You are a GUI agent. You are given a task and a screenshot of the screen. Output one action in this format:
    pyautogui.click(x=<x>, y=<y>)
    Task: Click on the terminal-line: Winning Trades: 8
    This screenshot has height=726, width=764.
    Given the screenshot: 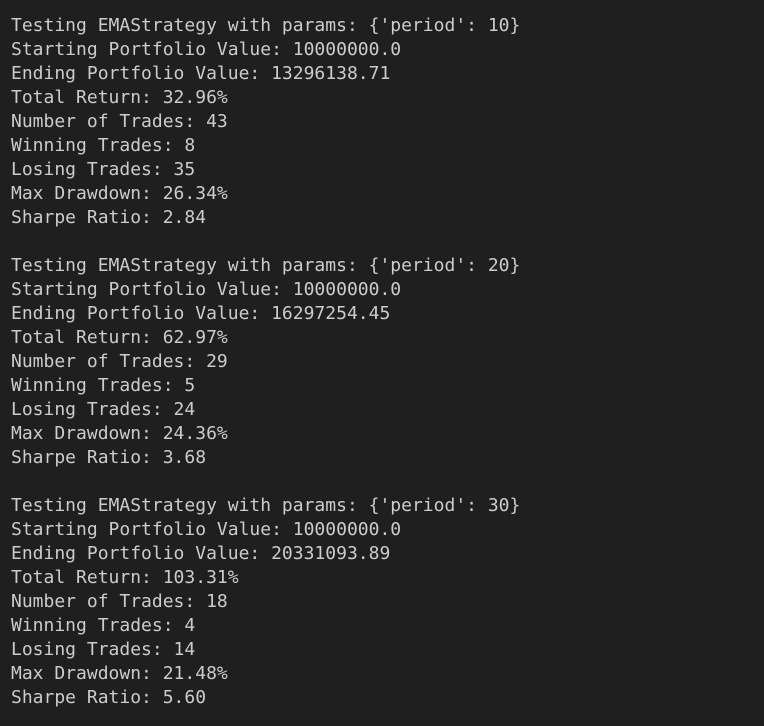 What is the action you would take?
    pyautogui.click(x=103, y=145)
    